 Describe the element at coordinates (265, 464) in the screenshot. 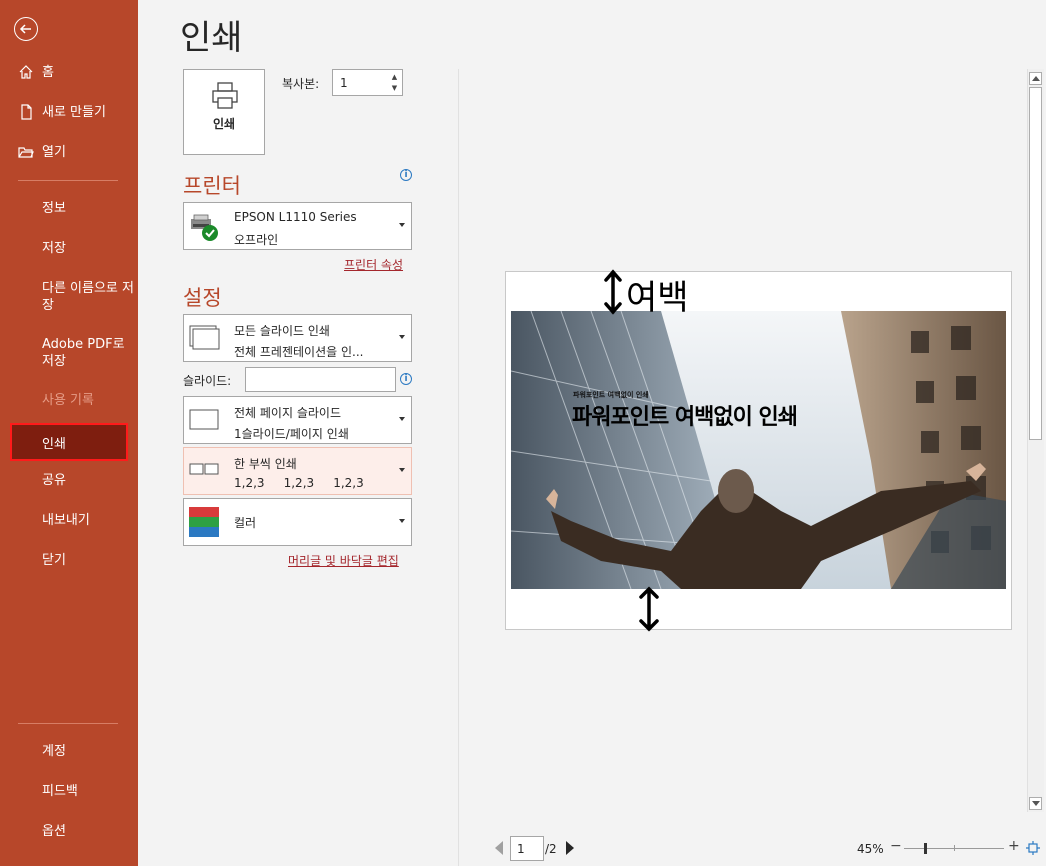

I see `collate-title: 한 부씩 인쇄` at that location.